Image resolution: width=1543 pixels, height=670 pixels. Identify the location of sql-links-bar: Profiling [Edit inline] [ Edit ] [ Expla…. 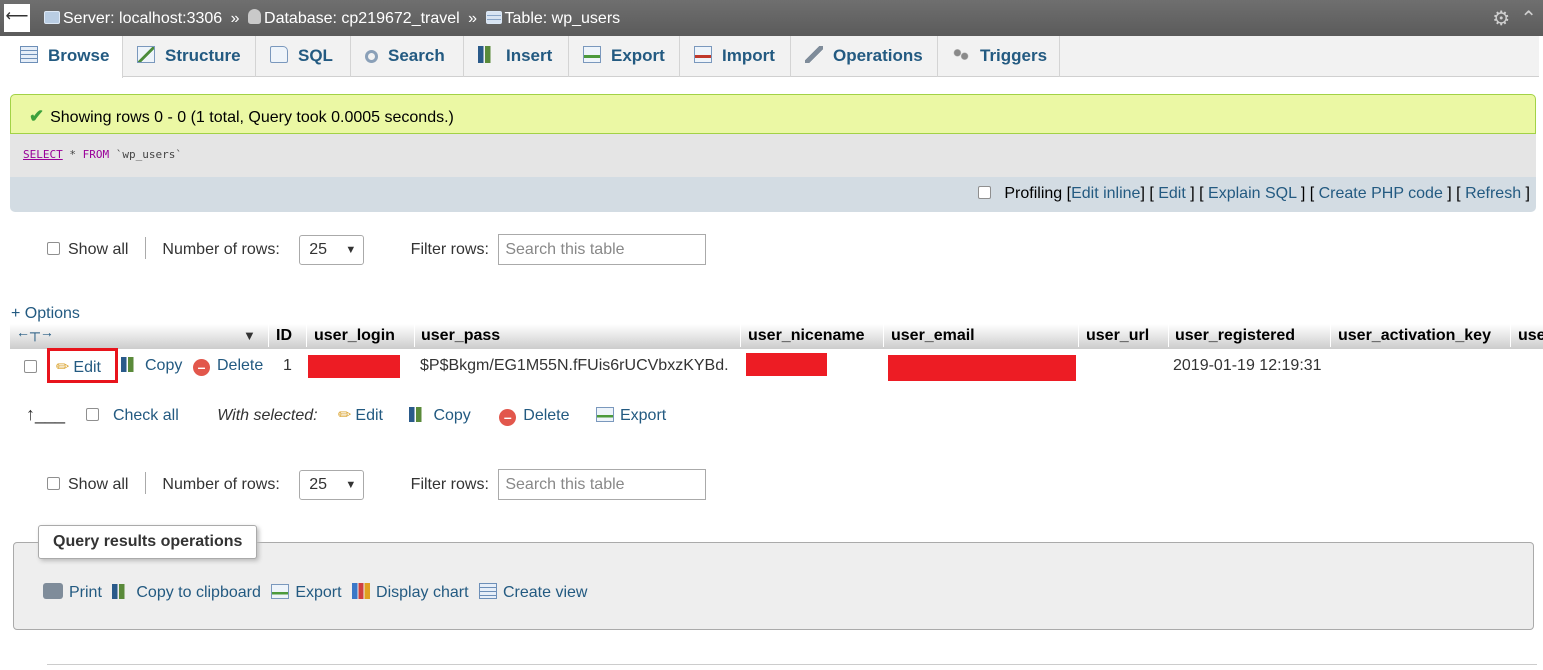
(773, 194).